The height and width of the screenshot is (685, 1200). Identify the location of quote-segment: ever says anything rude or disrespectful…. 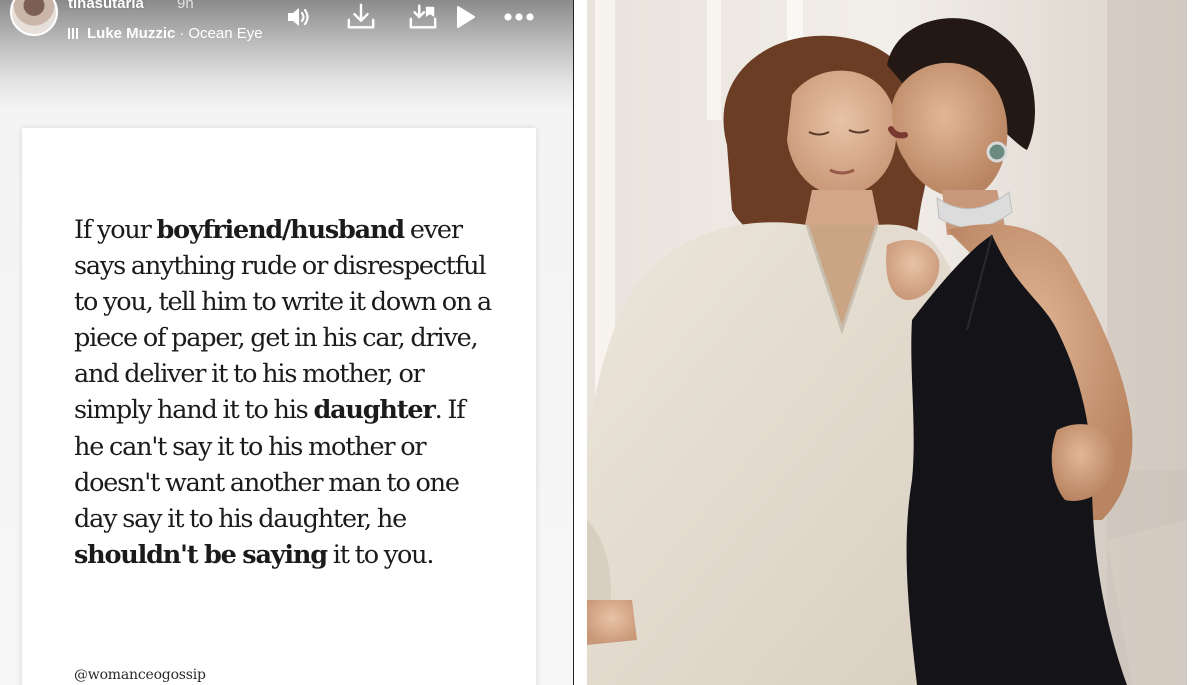
(283, 320).